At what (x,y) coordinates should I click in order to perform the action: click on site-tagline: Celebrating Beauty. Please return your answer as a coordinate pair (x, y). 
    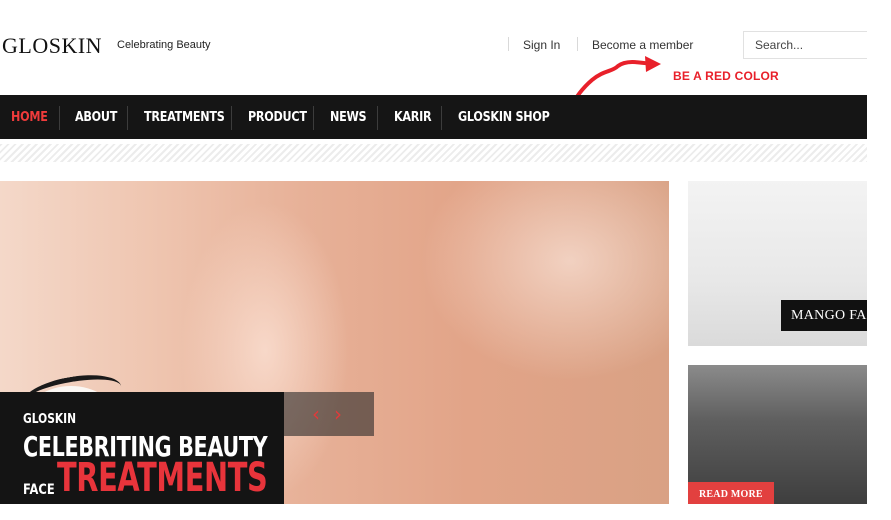
    Looking at the image, I should click on (164, 45).